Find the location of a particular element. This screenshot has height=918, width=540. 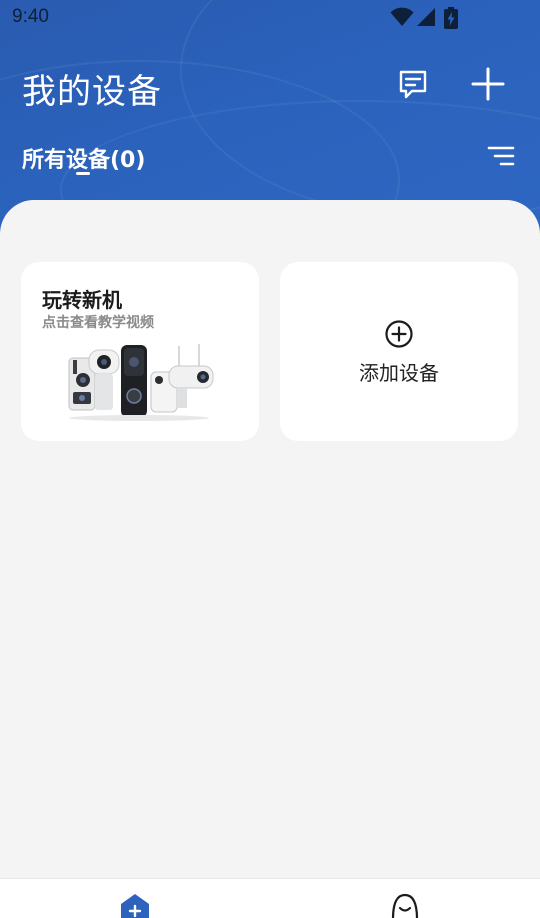

status-bar: 9:40 is located at coordinates (270, 18).